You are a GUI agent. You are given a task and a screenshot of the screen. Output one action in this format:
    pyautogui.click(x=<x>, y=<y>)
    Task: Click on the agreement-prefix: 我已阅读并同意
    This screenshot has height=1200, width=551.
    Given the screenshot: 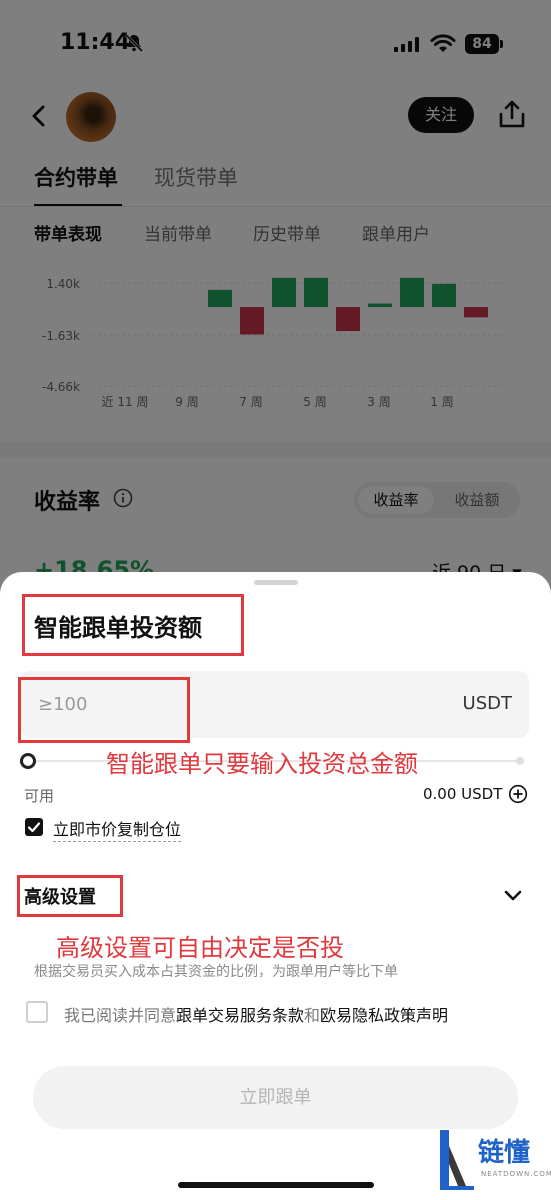 What is the action you would take?
    pyautogui.click(x=120, y=1015)
    